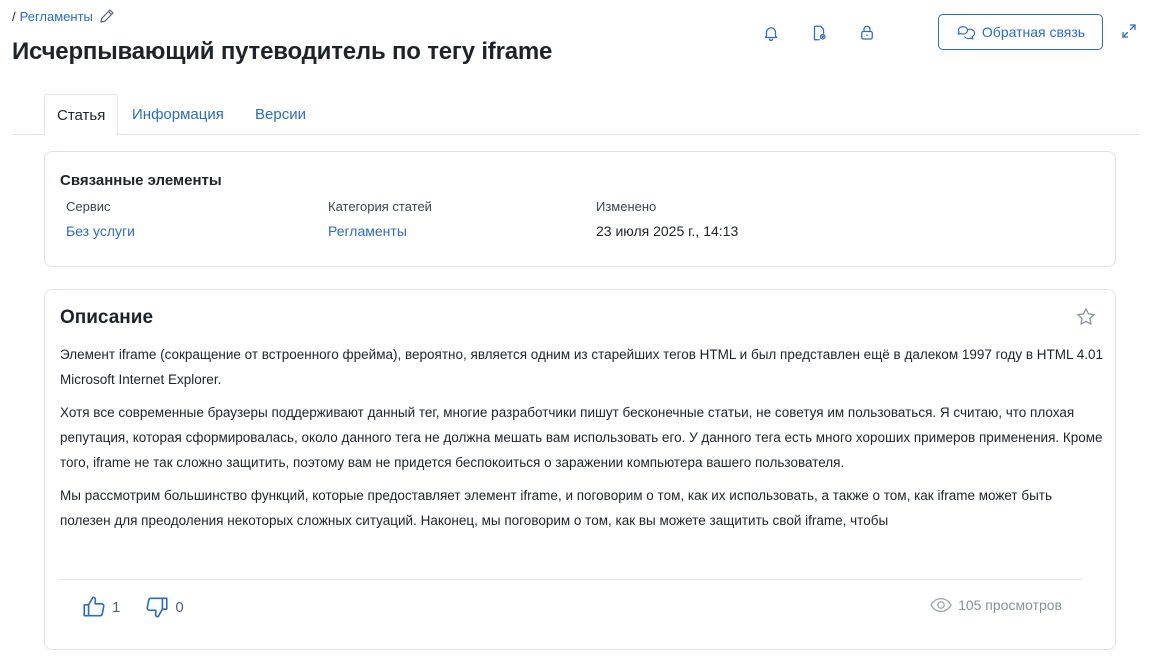 The image size is (1151, 664). I want to click on service-value-link: Без услуги, so click(100, 231).